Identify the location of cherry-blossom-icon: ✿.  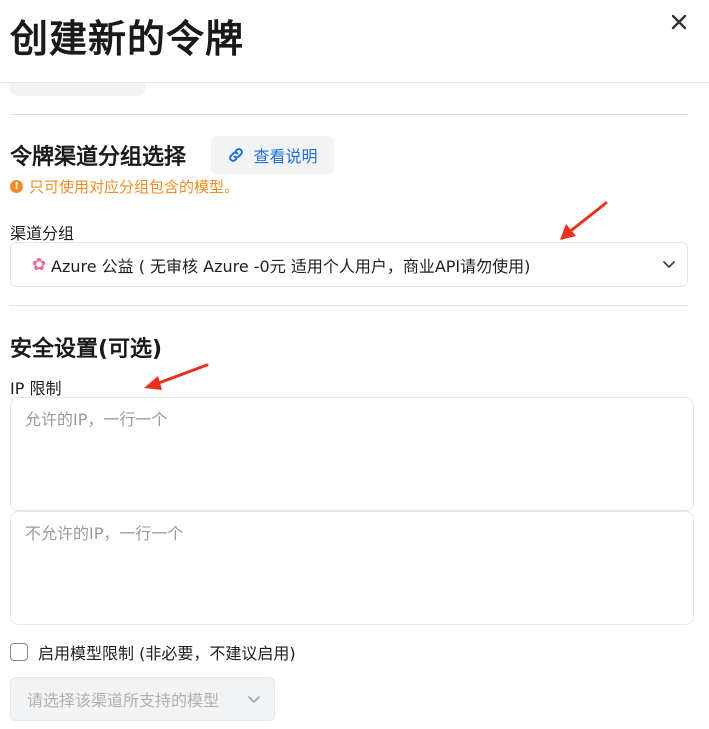
(39, 264).